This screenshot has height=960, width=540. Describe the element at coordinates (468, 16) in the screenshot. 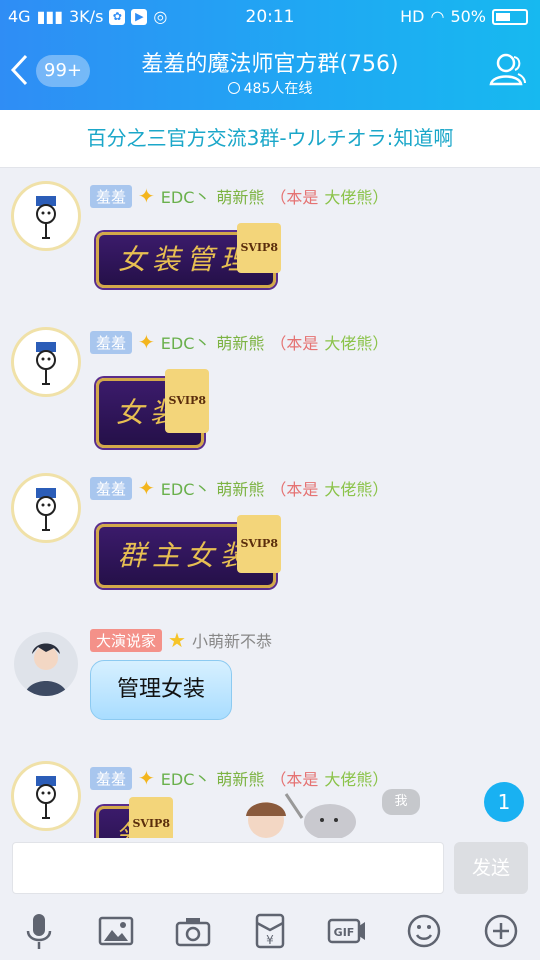

I see `battery-percent: 50%` at that location.